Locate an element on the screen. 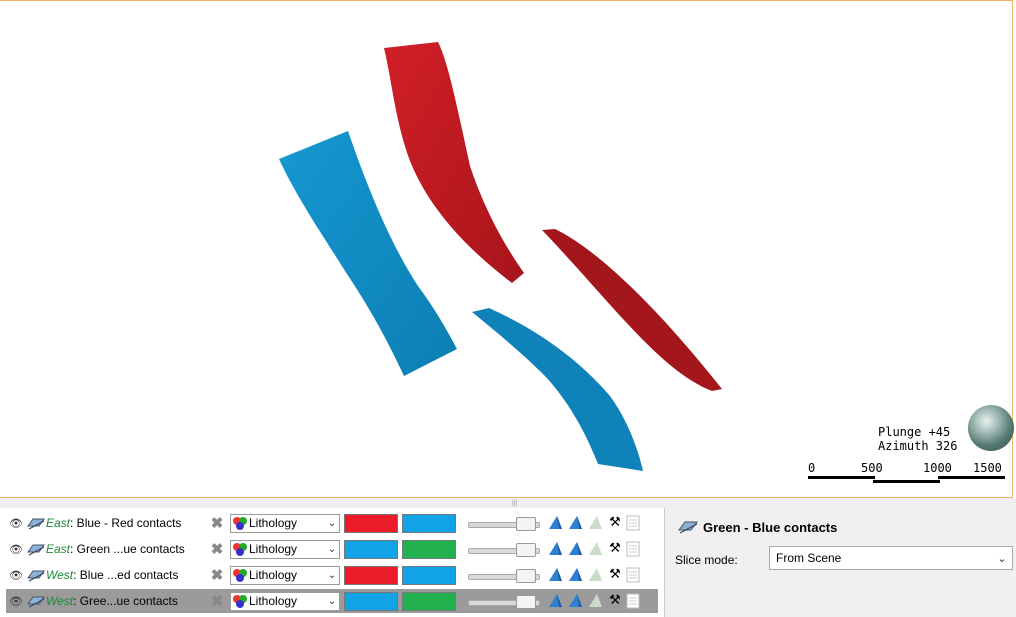 This screenshot has height=617, width=1016. slice-mode-select: From Scene ⌄ is located at coordinates (891, 558).